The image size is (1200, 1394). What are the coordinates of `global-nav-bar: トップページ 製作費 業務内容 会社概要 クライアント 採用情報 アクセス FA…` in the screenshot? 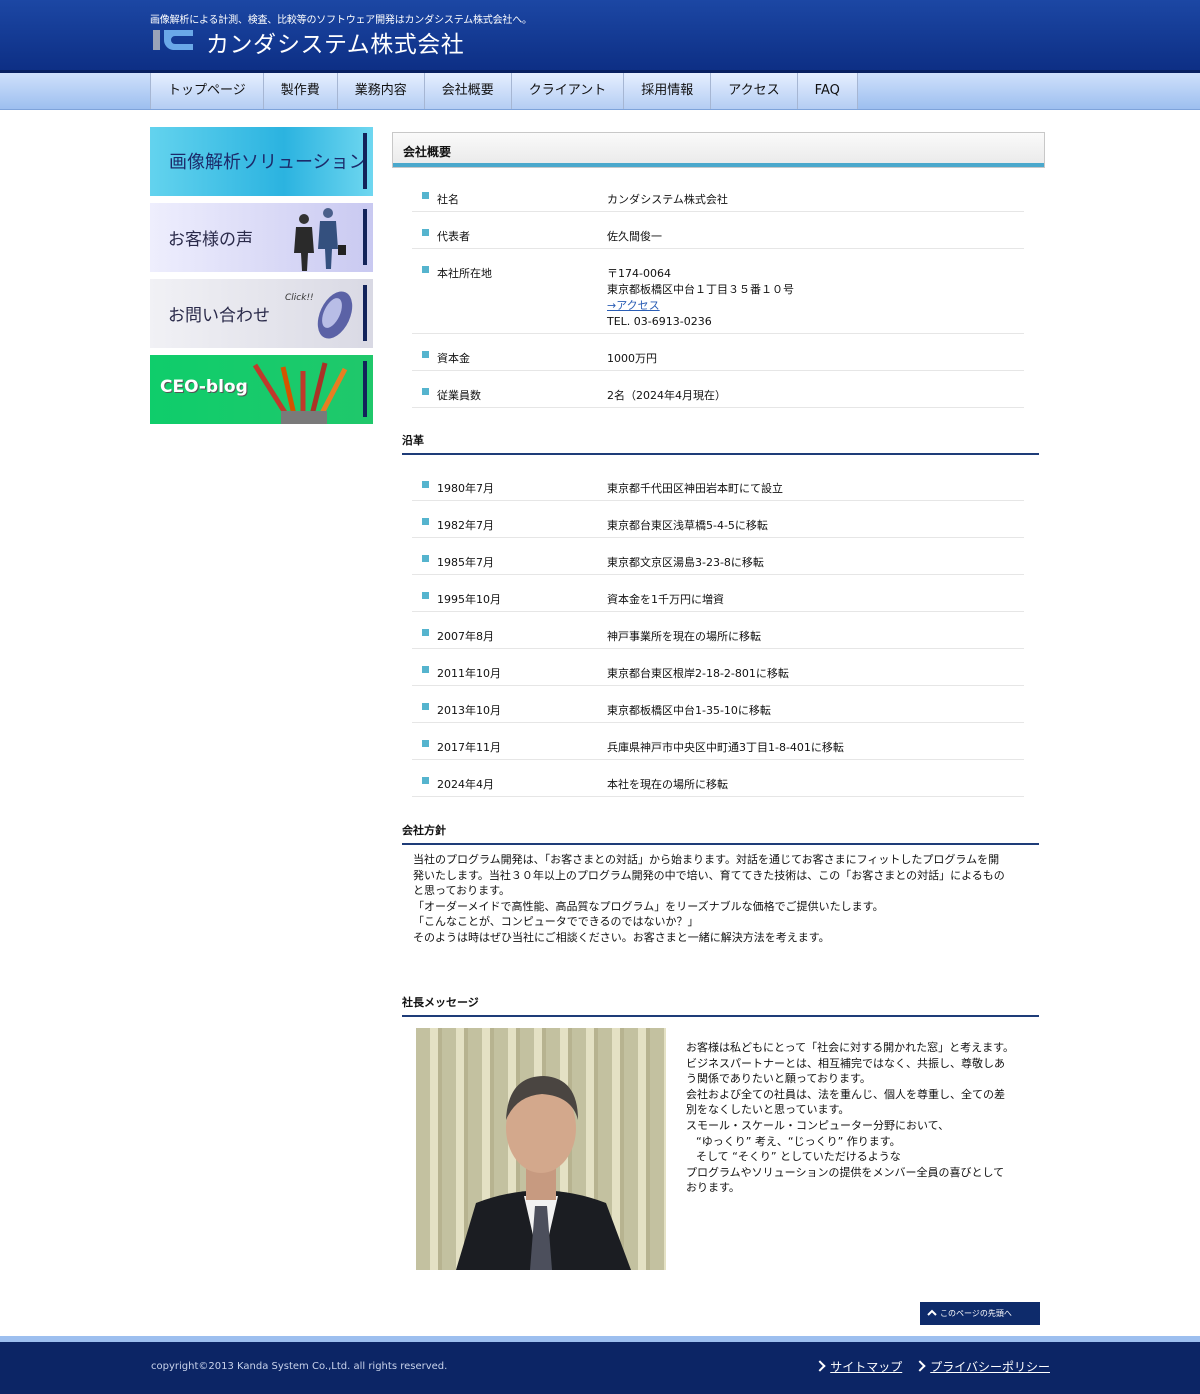 It's located at (600, 91).